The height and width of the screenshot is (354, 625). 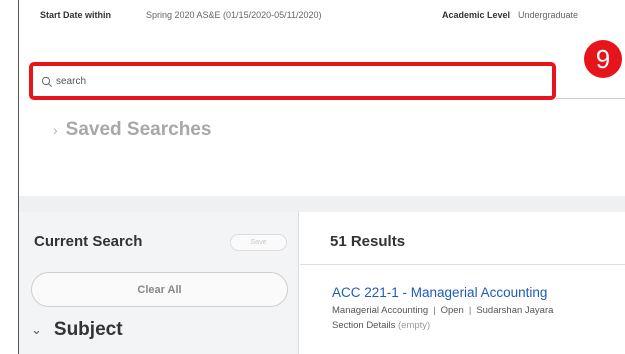 What do you see at coordinates (364, 325) in the screenshot?
I see `section-details-label: Section Details` at bounding box center [364, 325].